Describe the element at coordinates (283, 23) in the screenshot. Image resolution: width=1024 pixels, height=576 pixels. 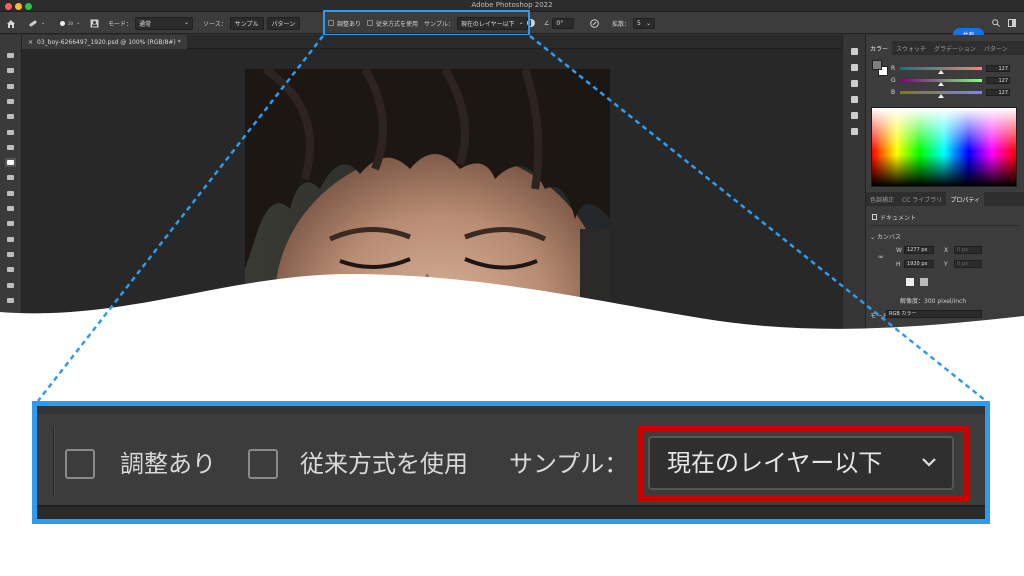
I see `source-pattern-button: パターン` at that location.